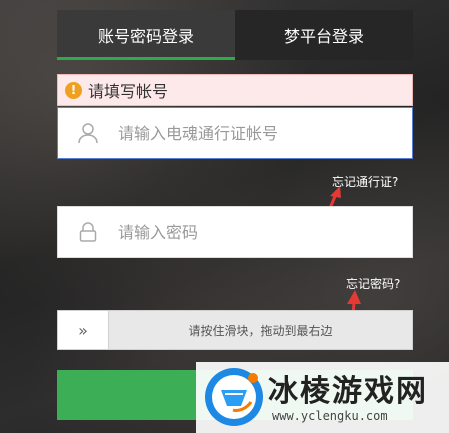 The image size is (449, 433). I want to click on slider-captcha: » 请按住滑块，拖动到最右边, so click(235, 330).